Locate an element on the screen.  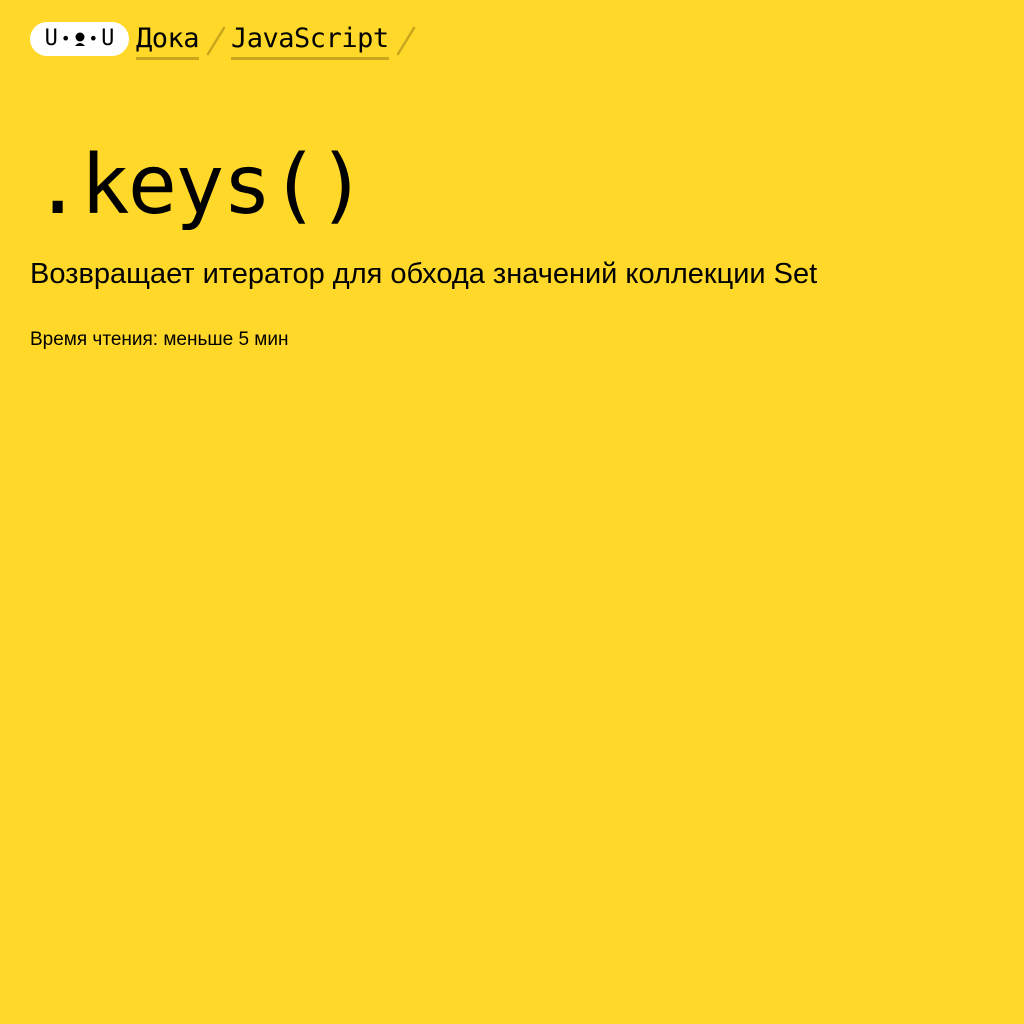
breadcrumb-link-doka: Дока is located at coordinates (168, 41).